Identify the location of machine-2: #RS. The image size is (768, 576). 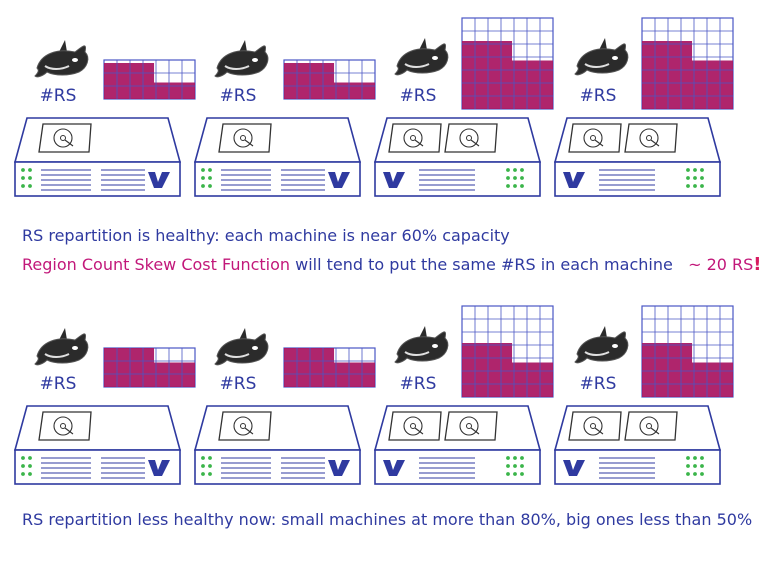
(284, 118).